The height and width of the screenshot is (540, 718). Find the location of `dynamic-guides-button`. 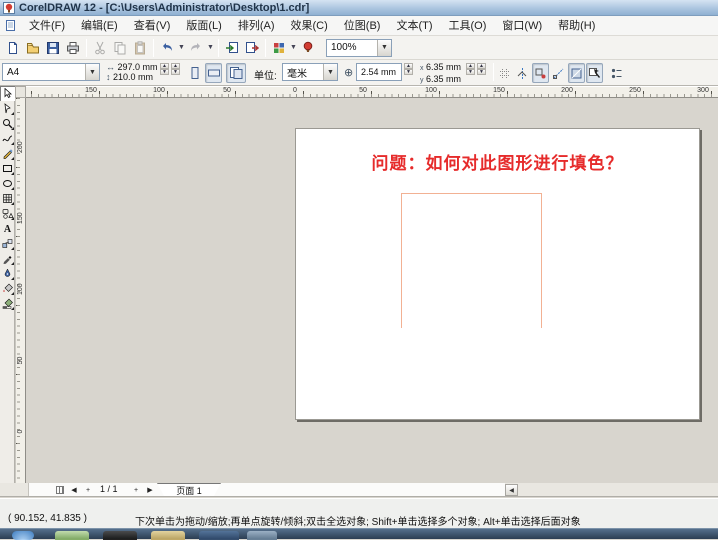

dynamic-guides-button is located at coordinates (558, 73).